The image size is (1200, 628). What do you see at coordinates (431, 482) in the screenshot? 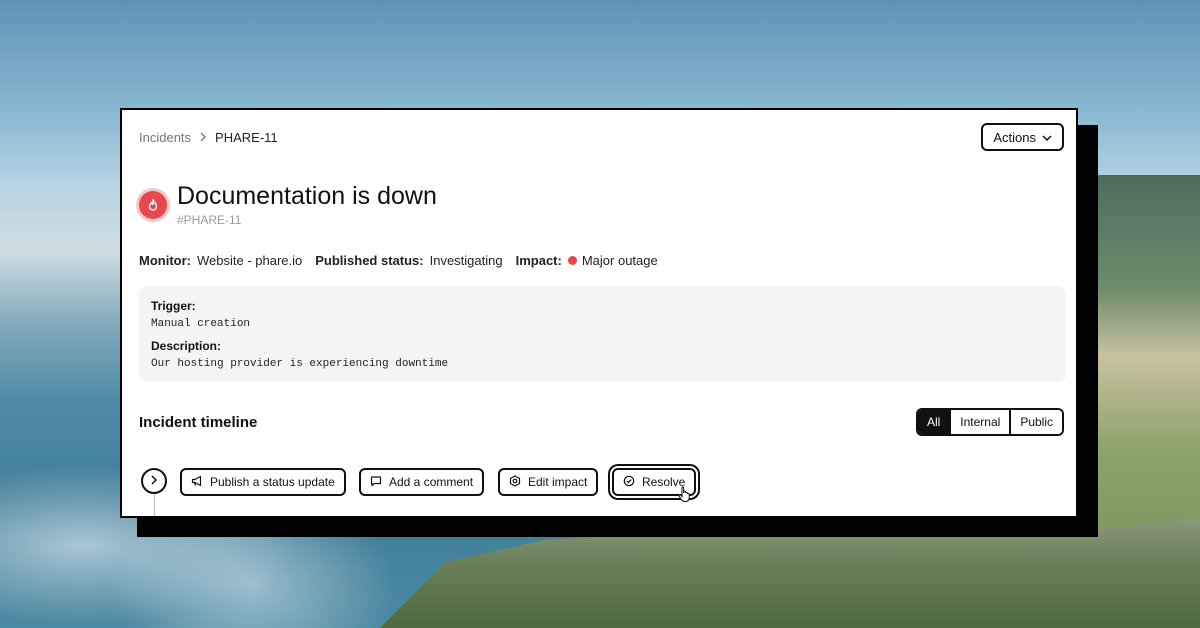
I see `comment-label: Add a comment` at bounding box center [431, 482].